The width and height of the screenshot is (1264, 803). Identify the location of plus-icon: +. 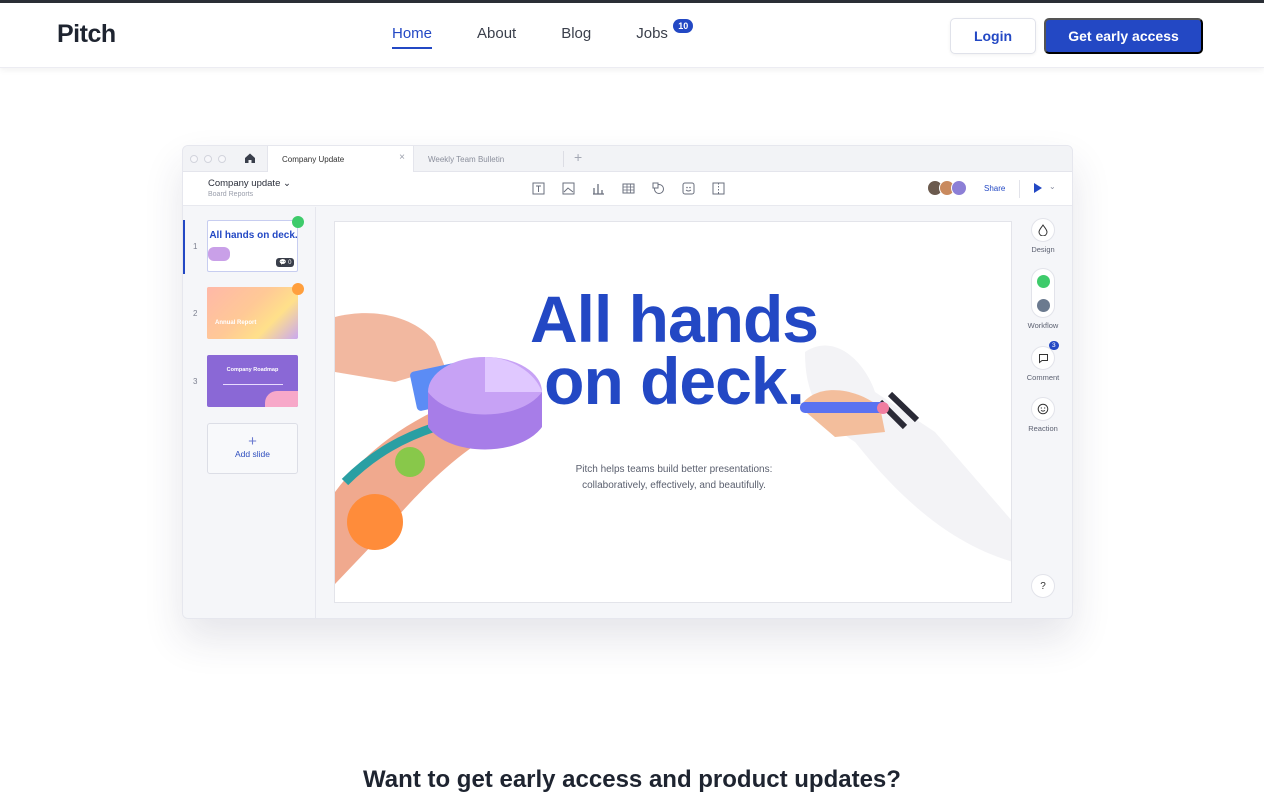
(252, 441).